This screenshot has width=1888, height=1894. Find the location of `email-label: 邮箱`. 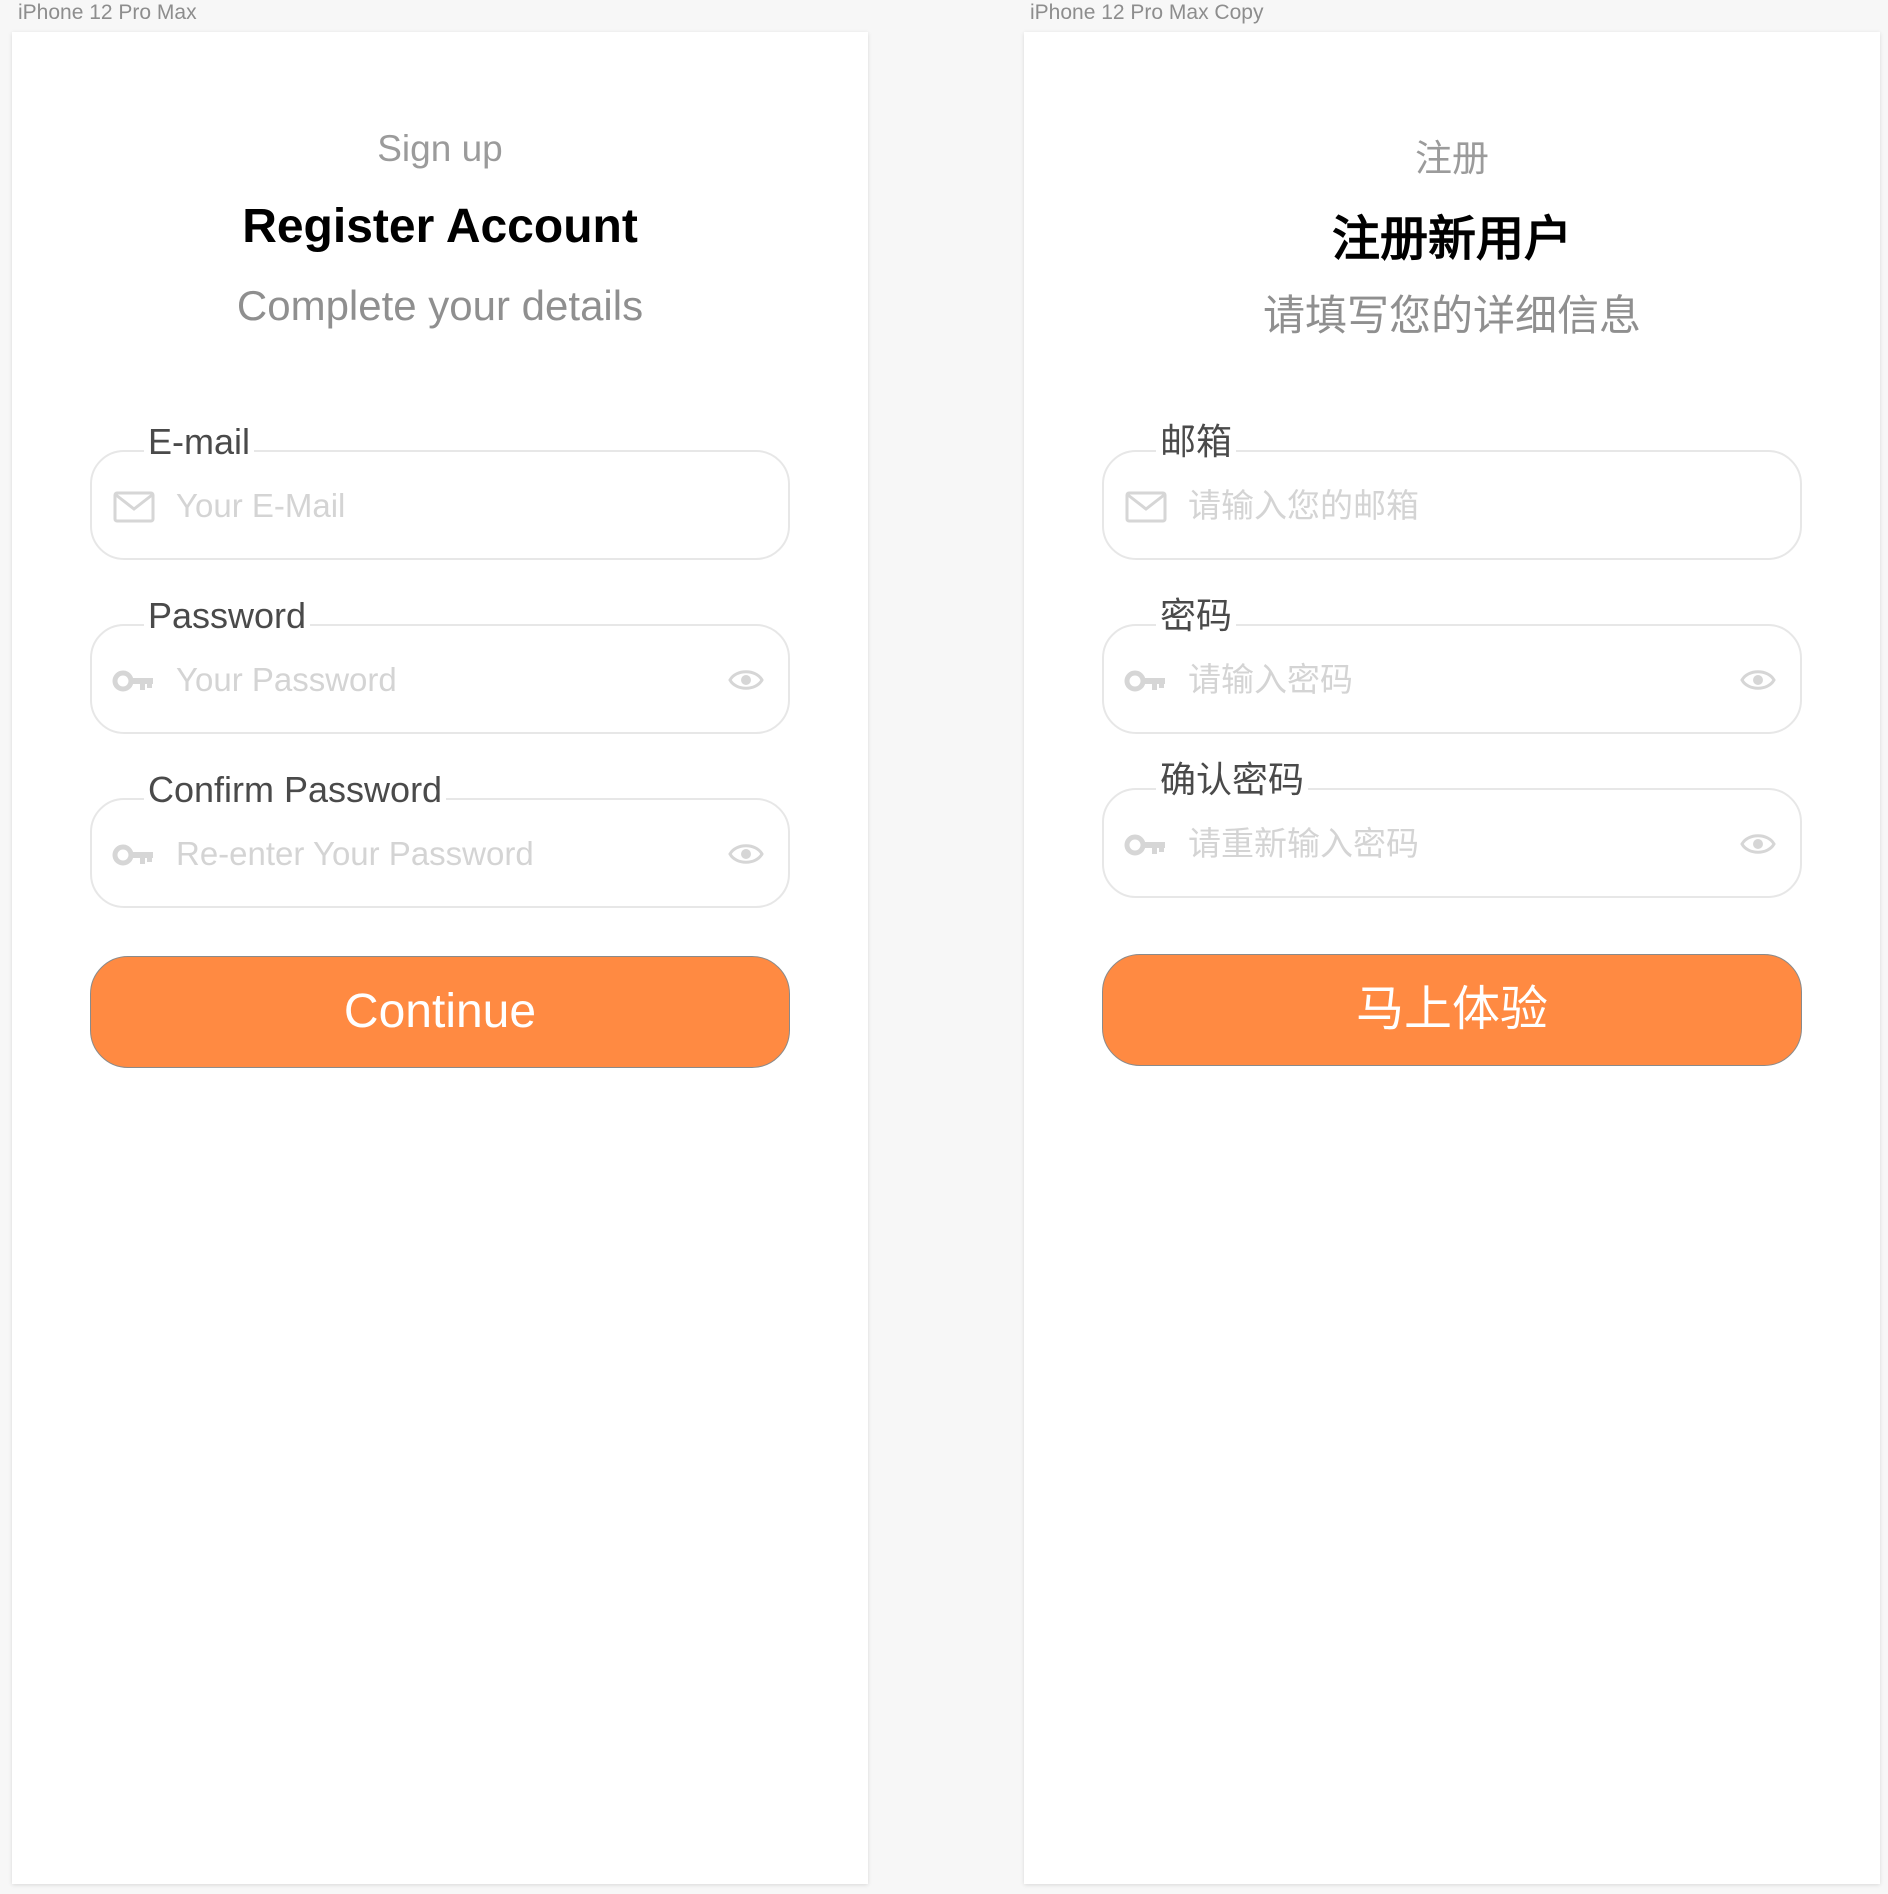

email-label: 邮箱 is located at coordinates (1196, 442).